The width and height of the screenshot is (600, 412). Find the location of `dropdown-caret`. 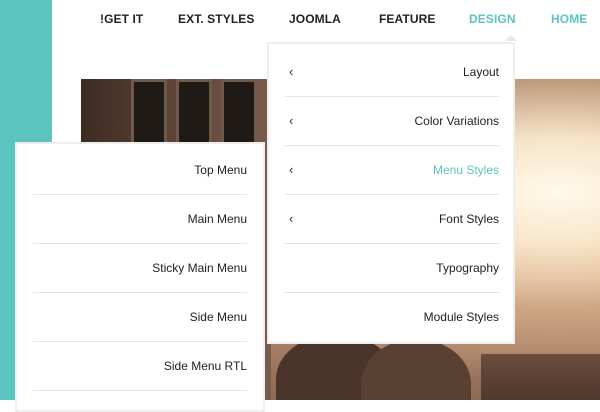

dropdown-caret is located at coordinates (511, 38).